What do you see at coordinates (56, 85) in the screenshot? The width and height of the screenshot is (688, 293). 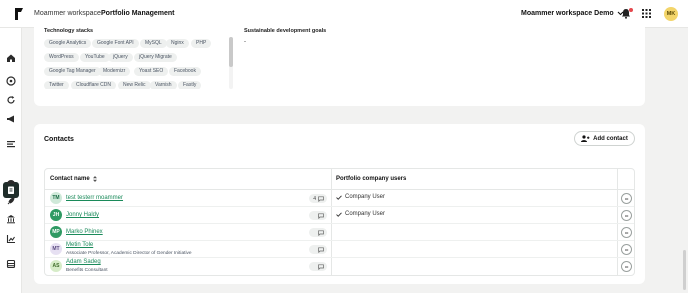 I see `tech-chip: Twitter` at bounding box center [56, 85].